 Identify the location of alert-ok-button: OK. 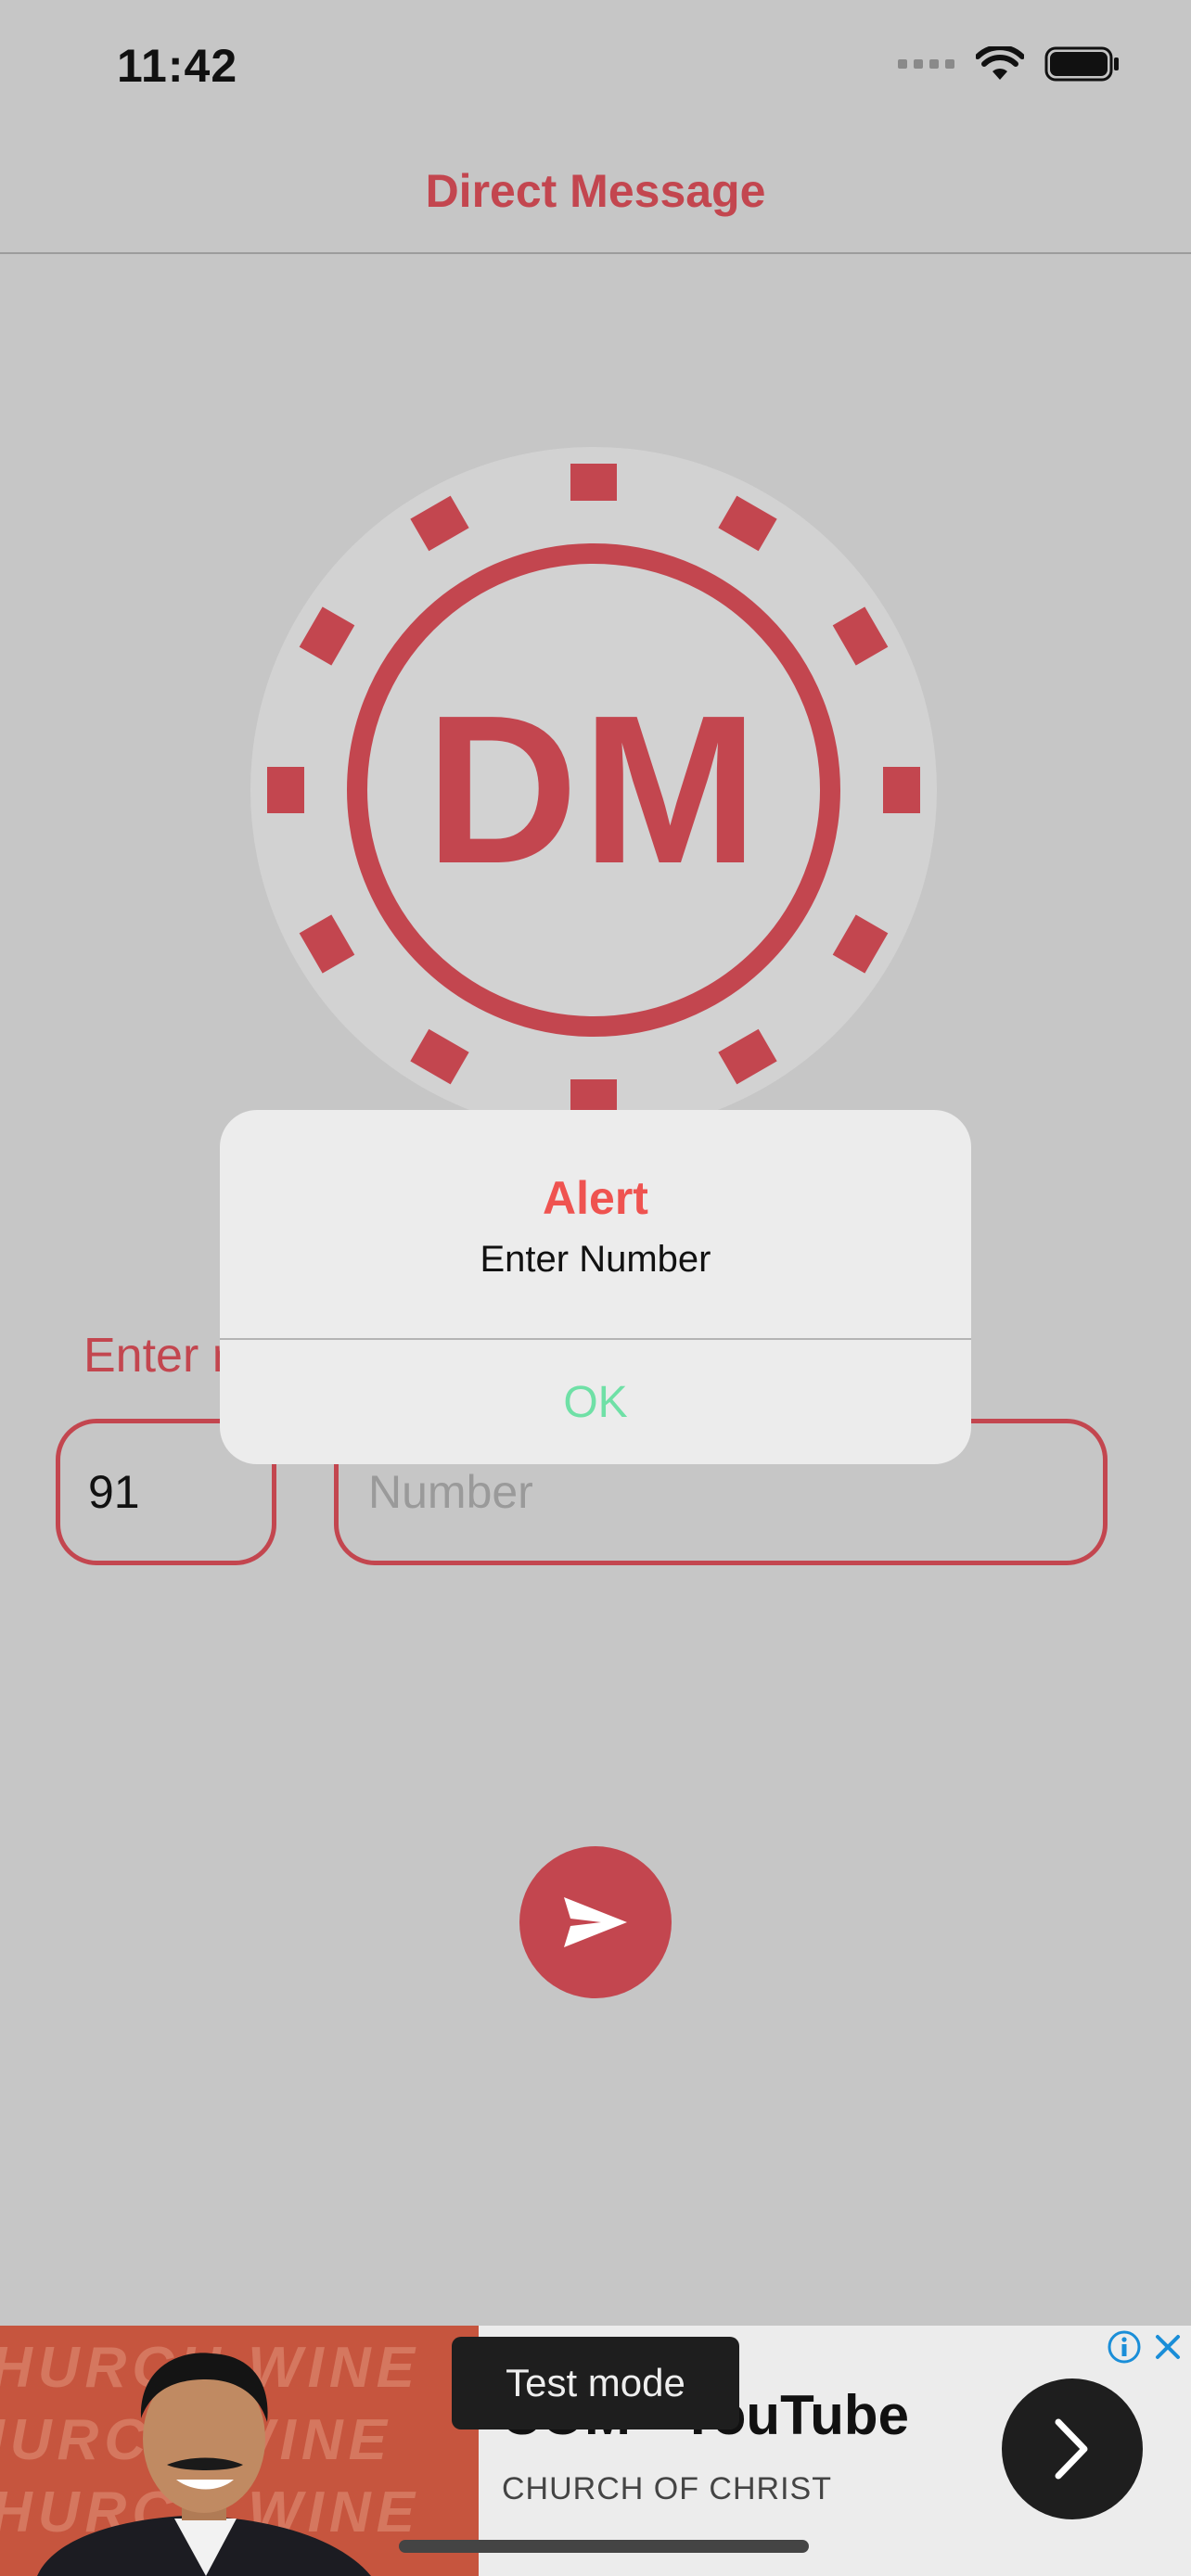
(595, 1402).